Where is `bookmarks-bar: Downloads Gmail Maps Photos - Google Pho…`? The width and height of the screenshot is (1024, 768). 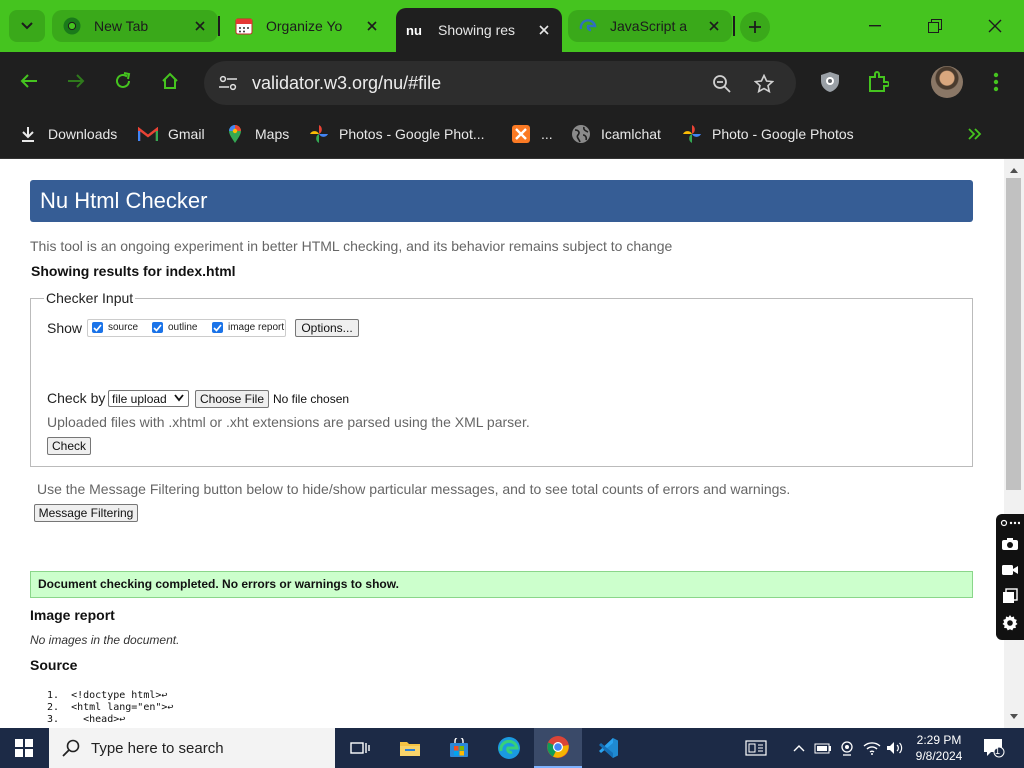
bookmarks-bar: Downloads Gmail Maps Photos - Google Pho… is located at coordinates (512, 135).